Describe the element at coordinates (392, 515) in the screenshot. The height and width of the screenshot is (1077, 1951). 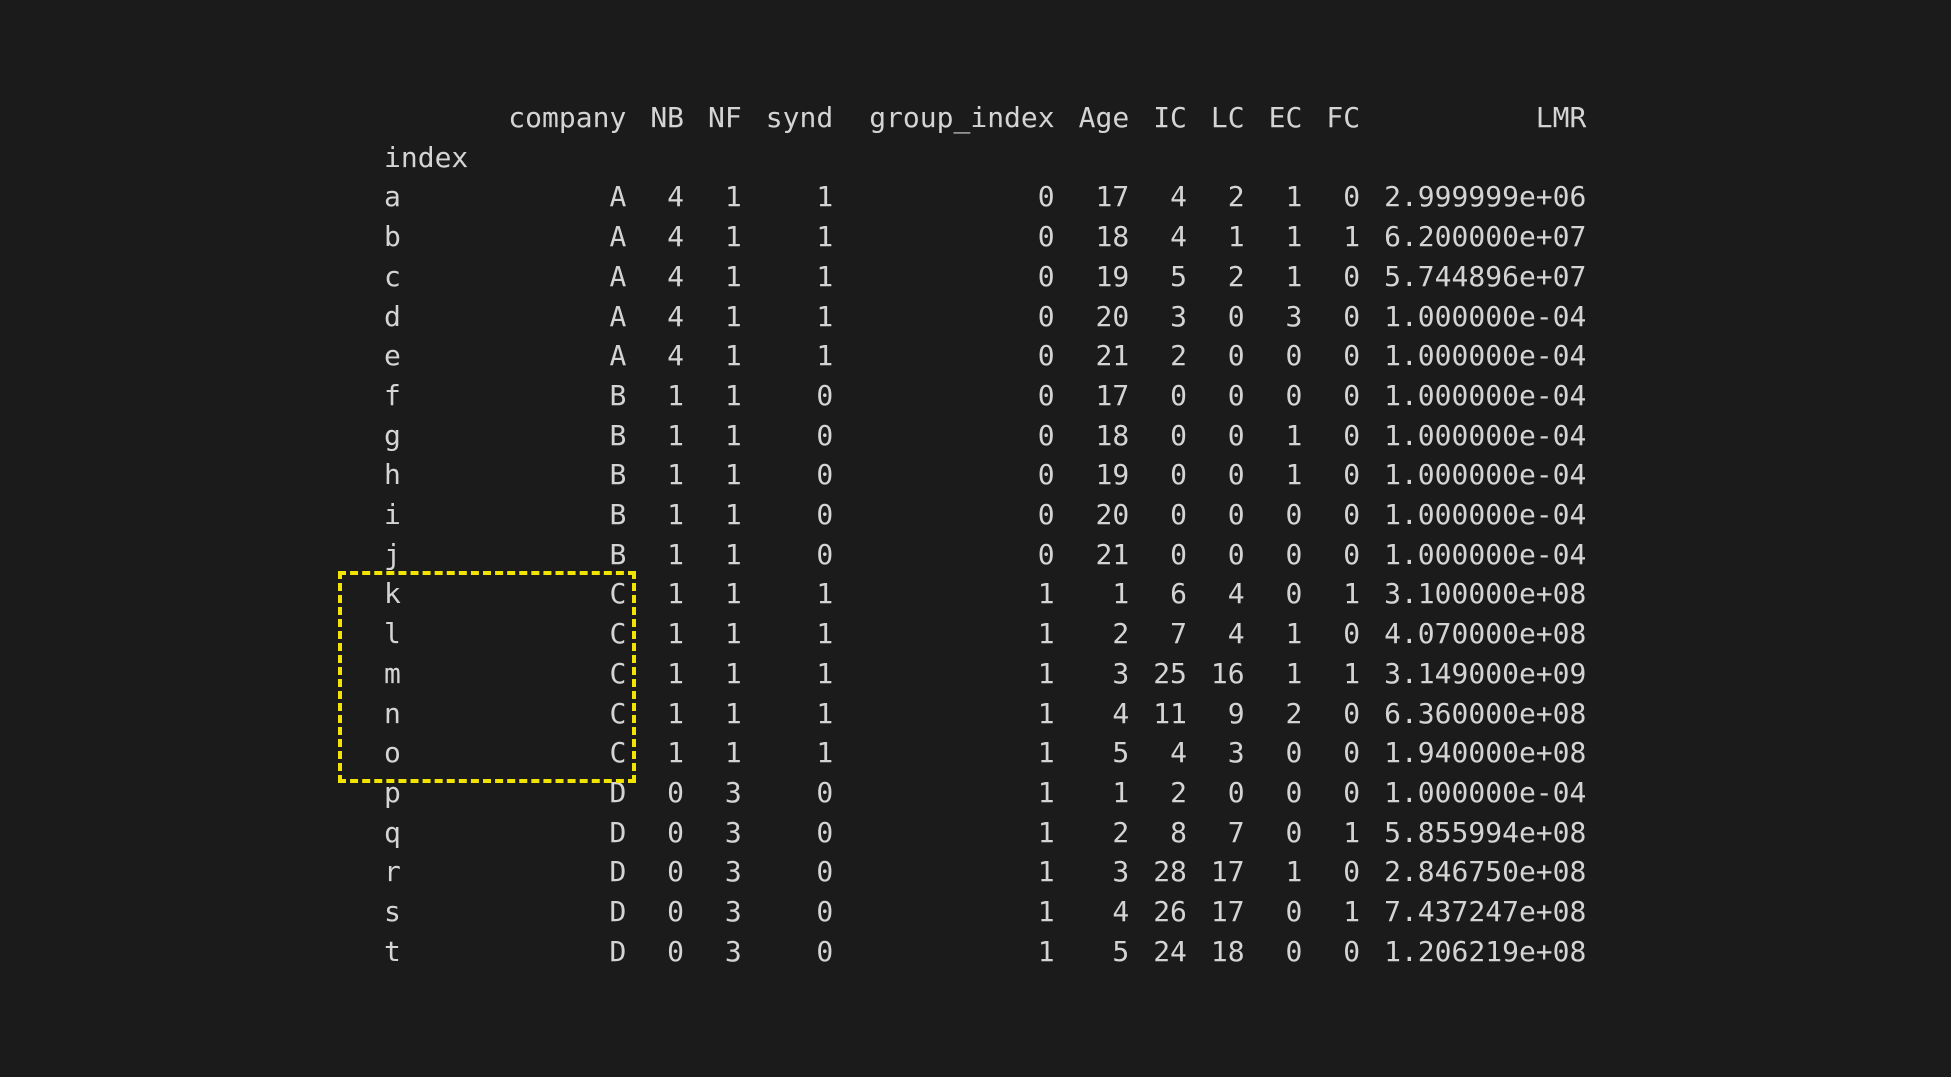
I see `cell-index: i` at that location.